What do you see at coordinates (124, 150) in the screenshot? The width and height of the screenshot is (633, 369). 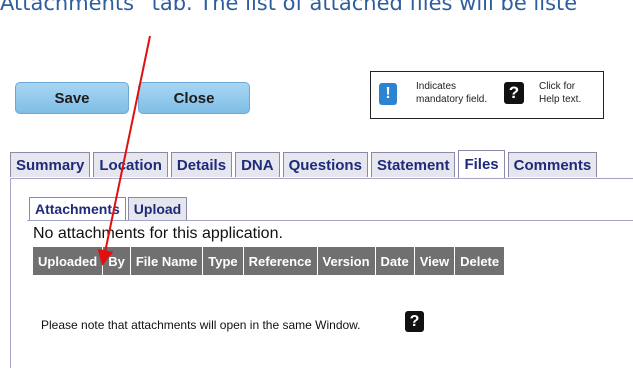 I see `red-arrow-icon` at bounding box center [124, 150].